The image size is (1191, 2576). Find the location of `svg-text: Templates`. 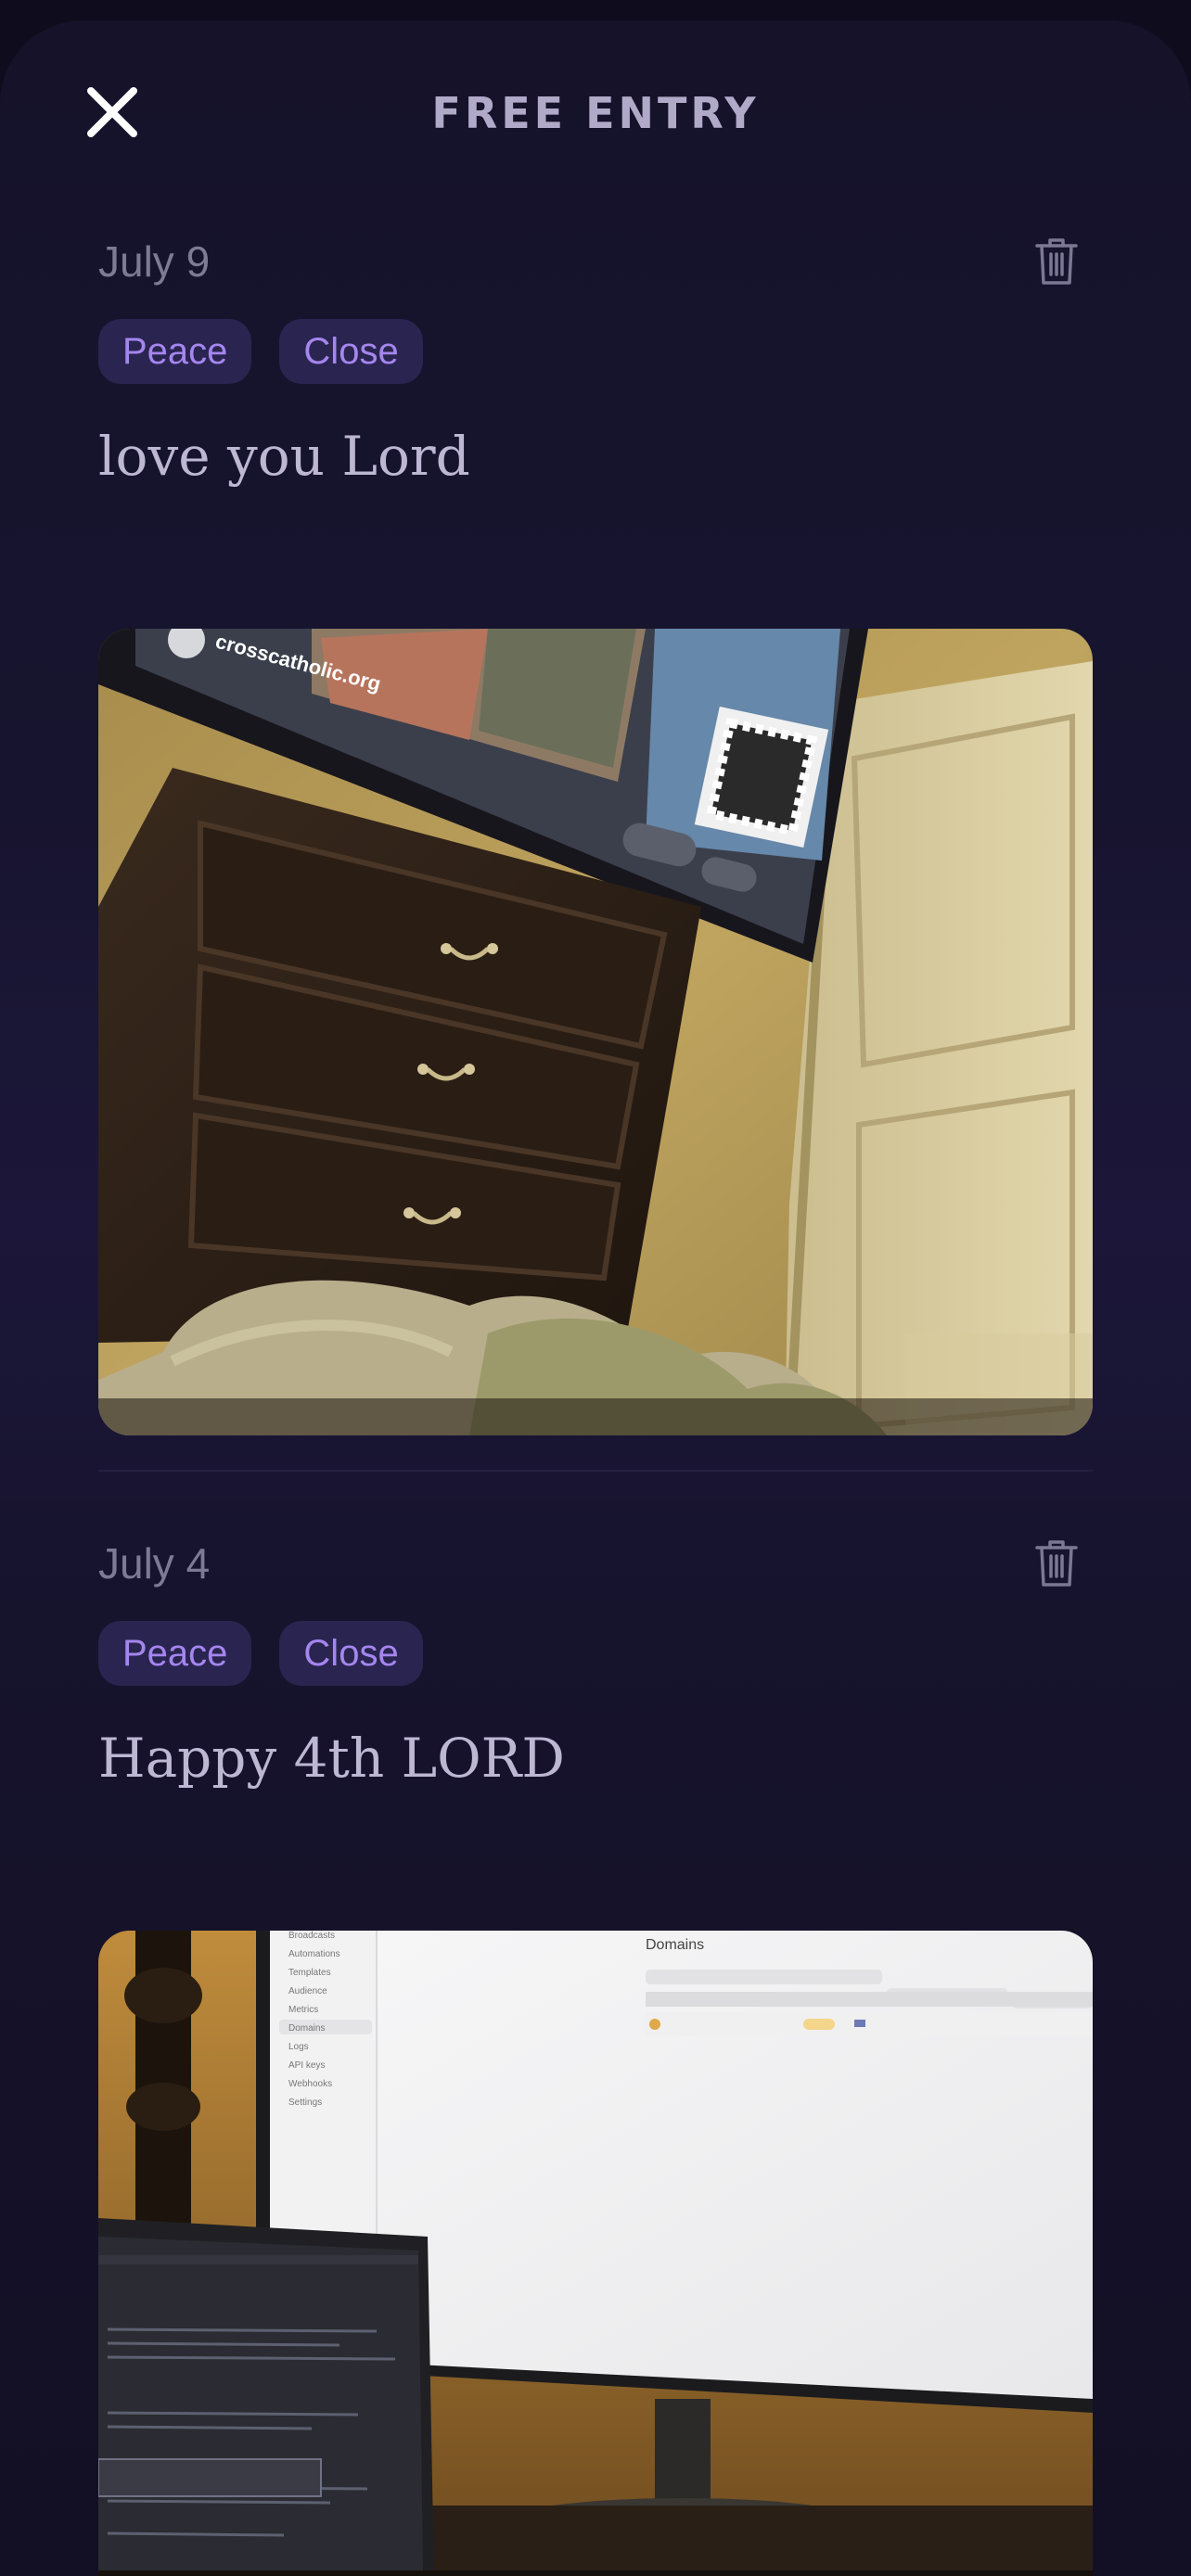

svg-text: Templates is located at coordinates (309, 1973).